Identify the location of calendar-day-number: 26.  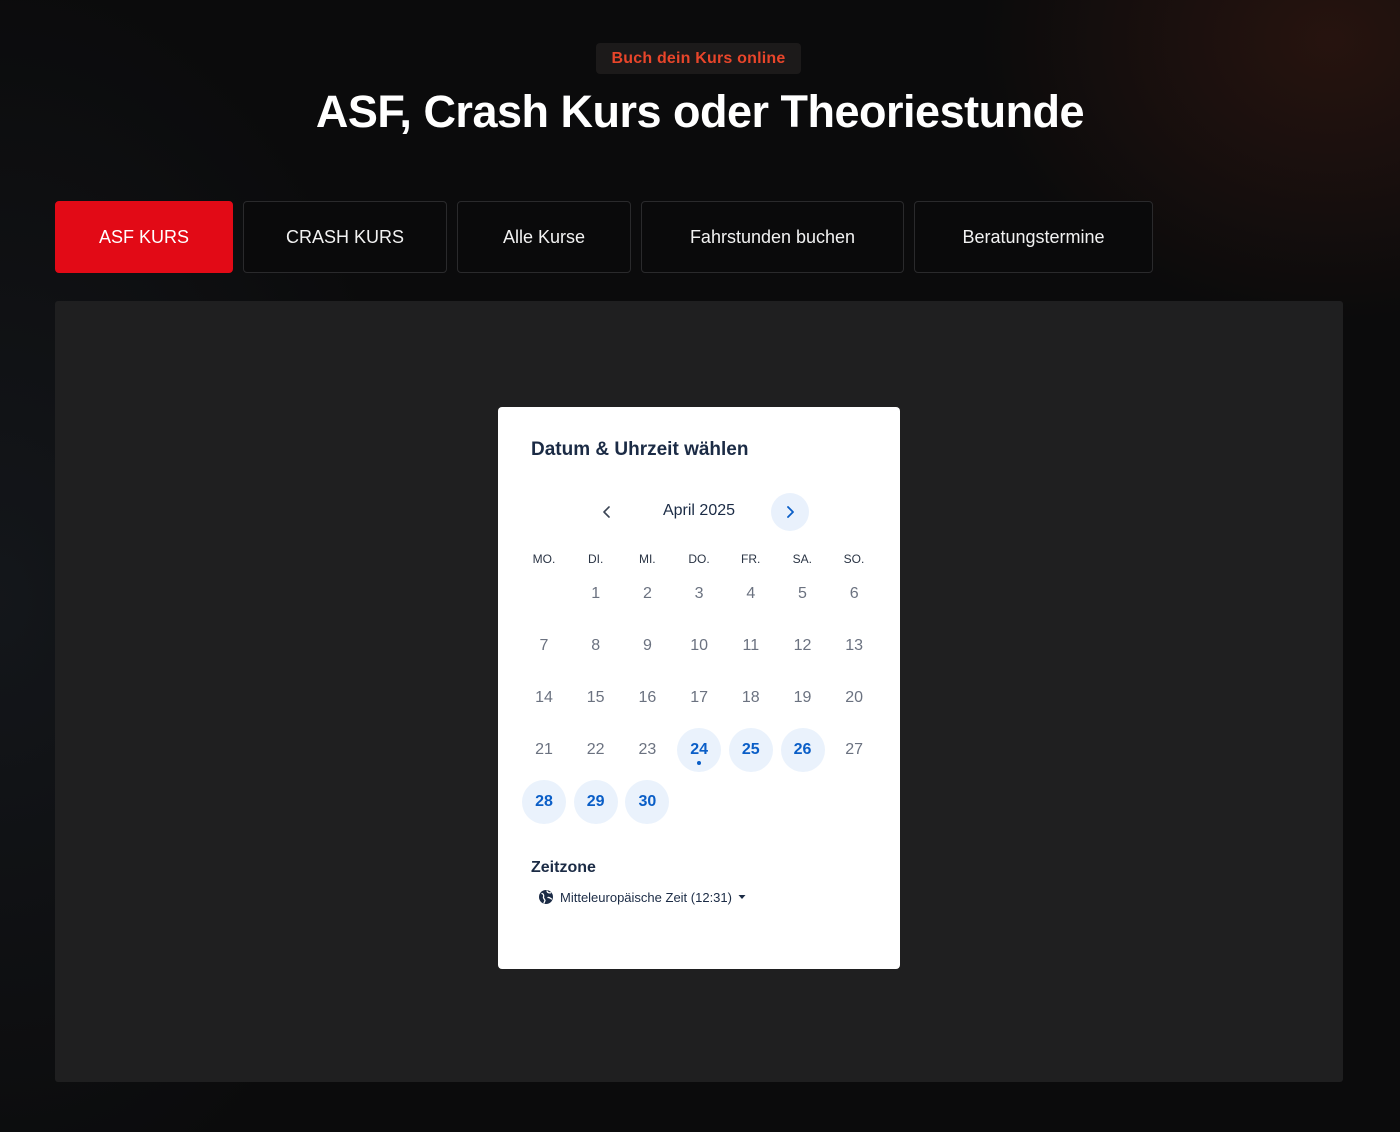
(802, 749).